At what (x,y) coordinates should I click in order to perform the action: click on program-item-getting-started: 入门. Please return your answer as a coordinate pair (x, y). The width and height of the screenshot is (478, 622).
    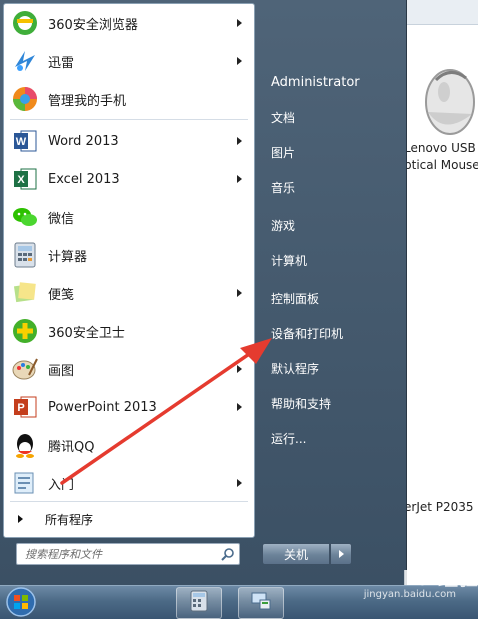
    Looking at the image, I should click on (129, 483).